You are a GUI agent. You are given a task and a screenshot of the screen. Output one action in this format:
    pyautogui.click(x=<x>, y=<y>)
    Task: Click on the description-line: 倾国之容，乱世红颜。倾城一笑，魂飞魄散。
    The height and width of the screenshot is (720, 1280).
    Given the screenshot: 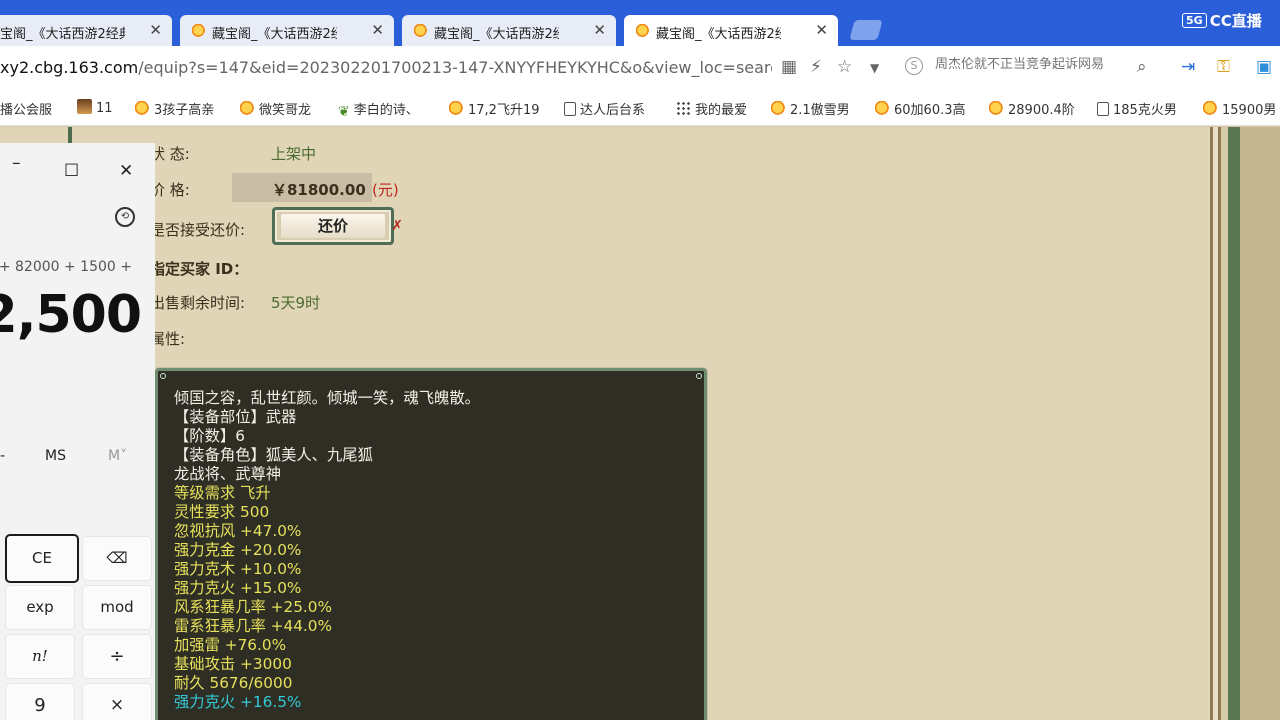 What is the action you would take?
    pyautogui.click(x=327, y=398)
    